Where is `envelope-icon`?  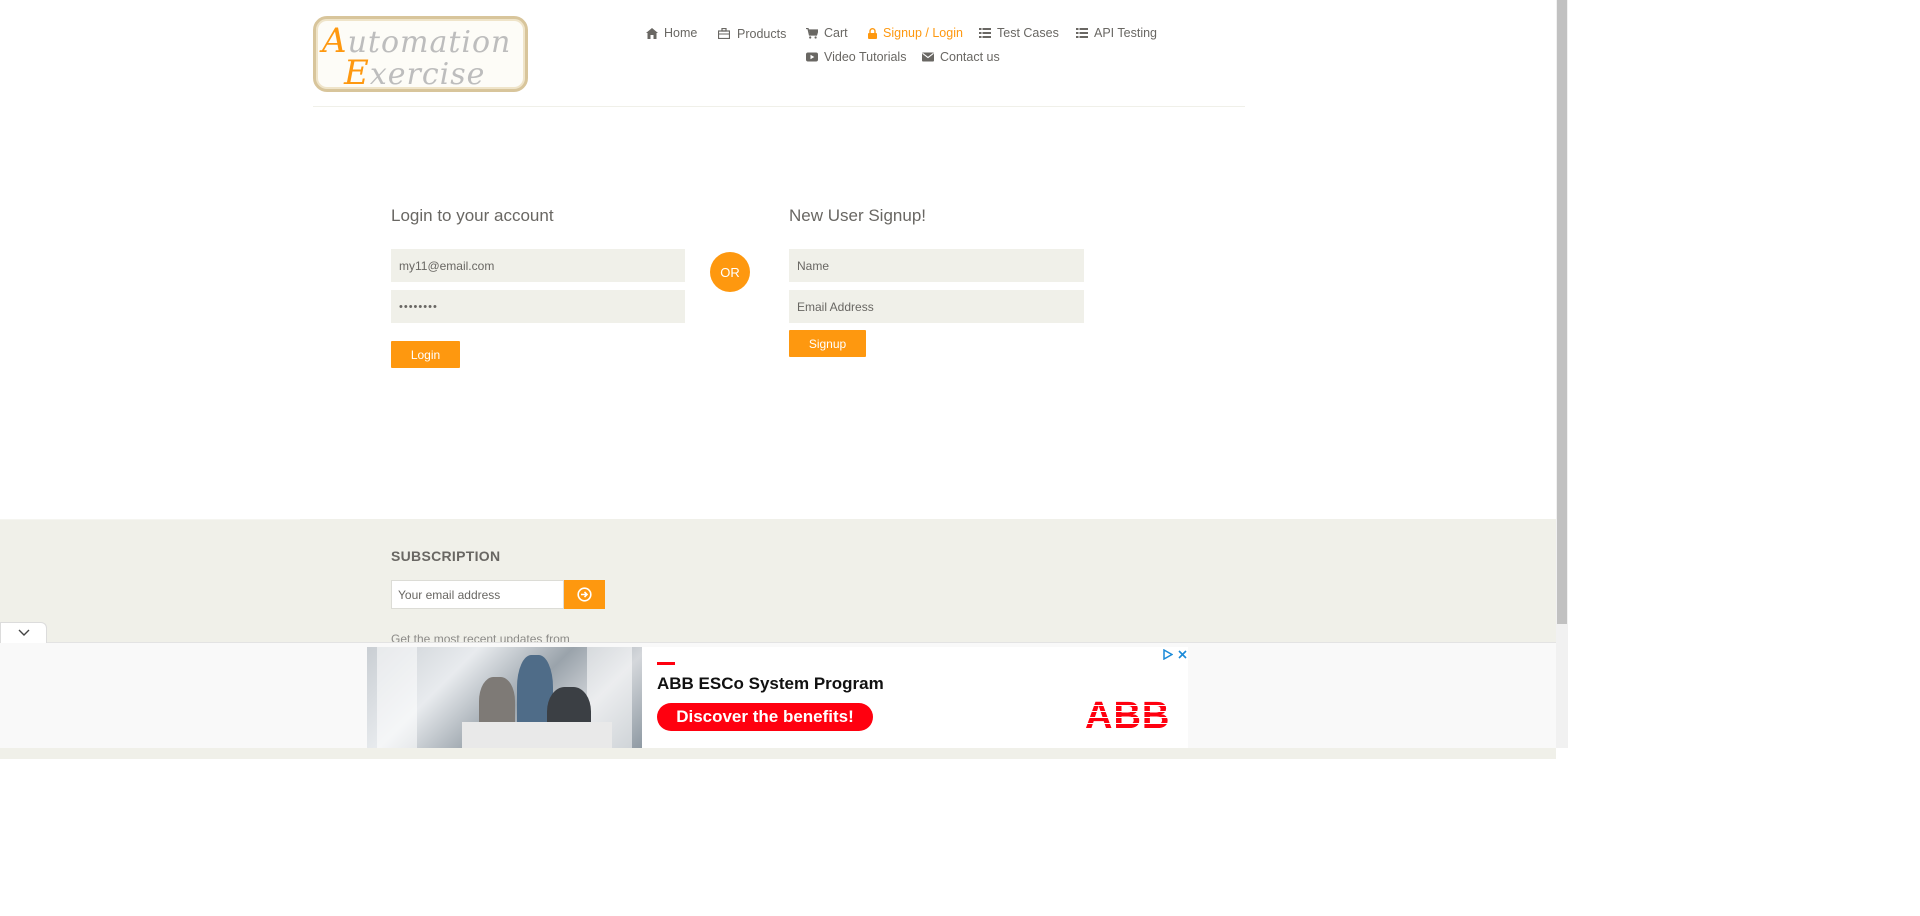
envelope-icon is located at coordinates (928, 57).